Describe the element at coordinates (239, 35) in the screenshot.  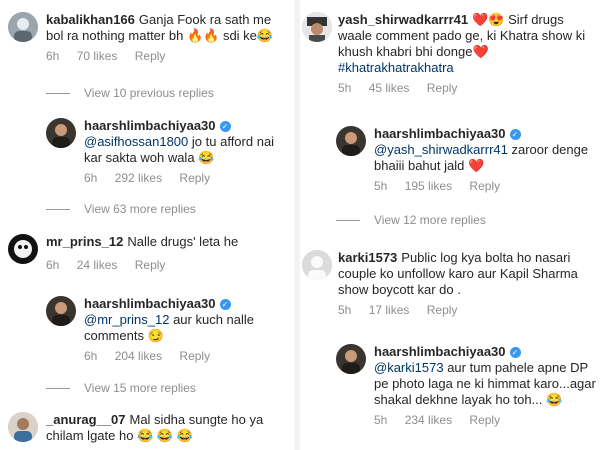
I see `comment-text: sdi ke` at that location.